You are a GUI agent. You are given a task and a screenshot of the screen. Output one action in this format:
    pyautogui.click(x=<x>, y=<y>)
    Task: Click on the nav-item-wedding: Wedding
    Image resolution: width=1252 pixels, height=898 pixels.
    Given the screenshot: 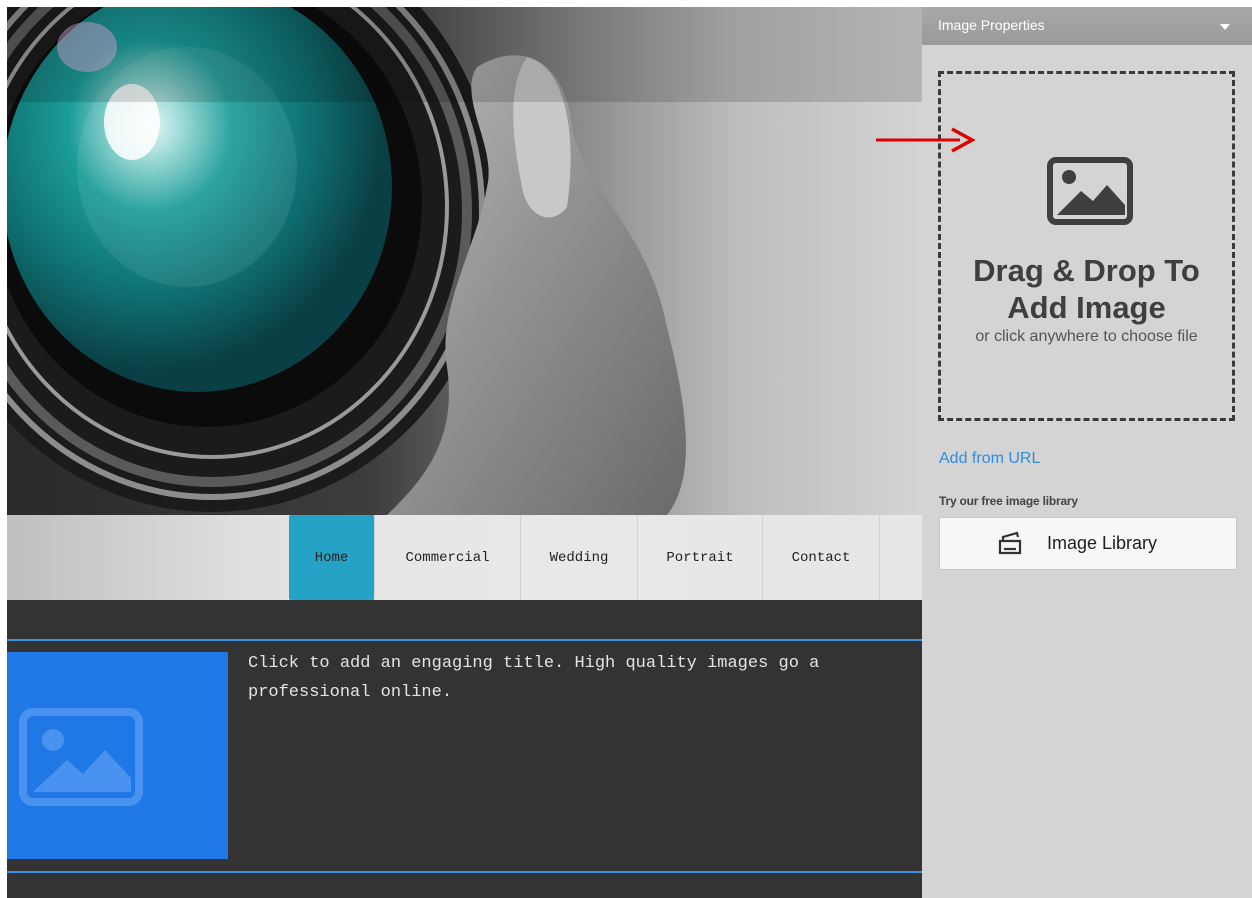 What is the action you would take?
    pyautogui.click(x=579, y=557)
    